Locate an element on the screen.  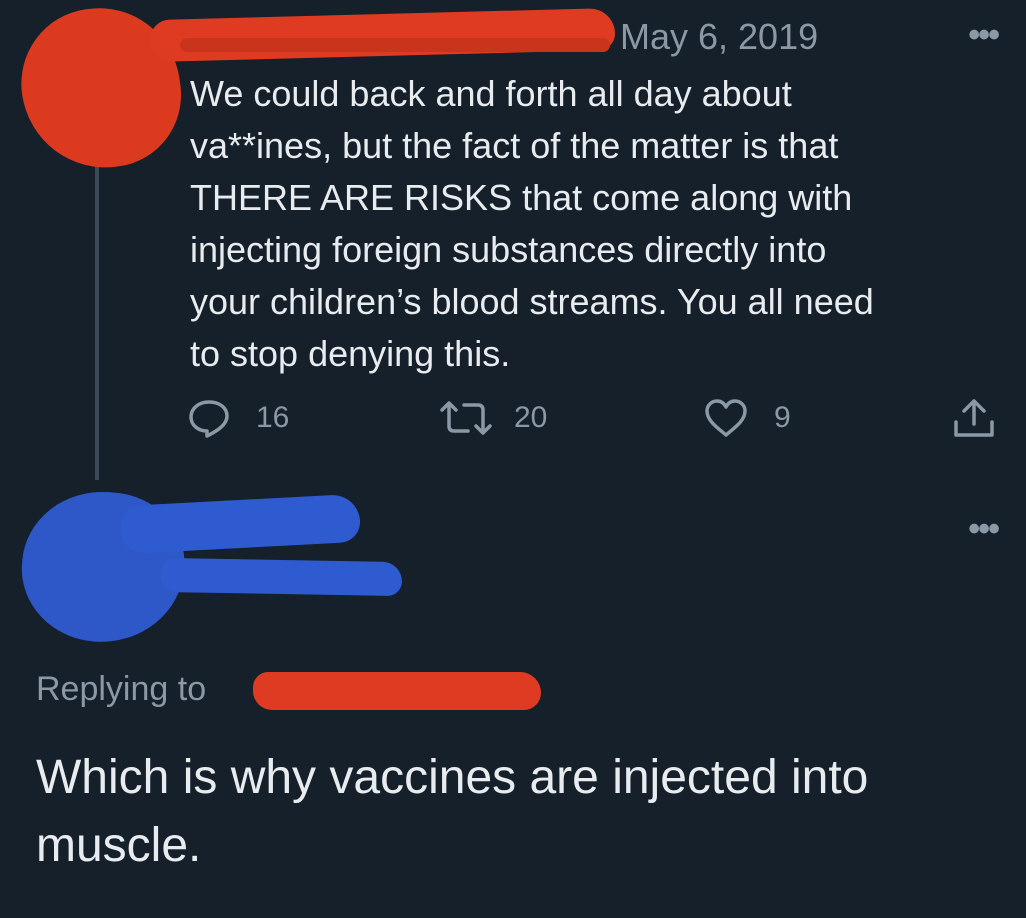
retweet-icon is located at coordinates (466, 418).